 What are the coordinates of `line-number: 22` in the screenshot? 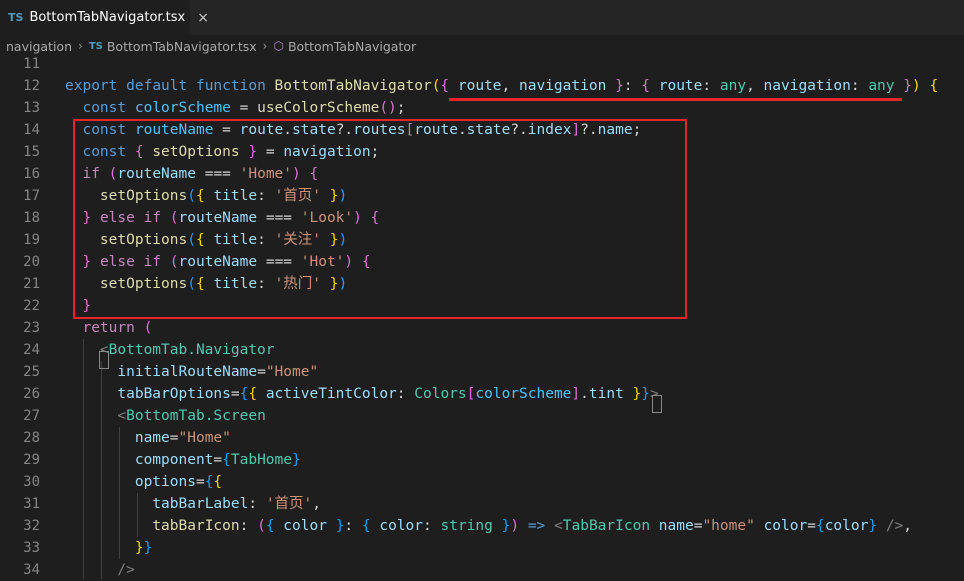 It's located at (31, 306).